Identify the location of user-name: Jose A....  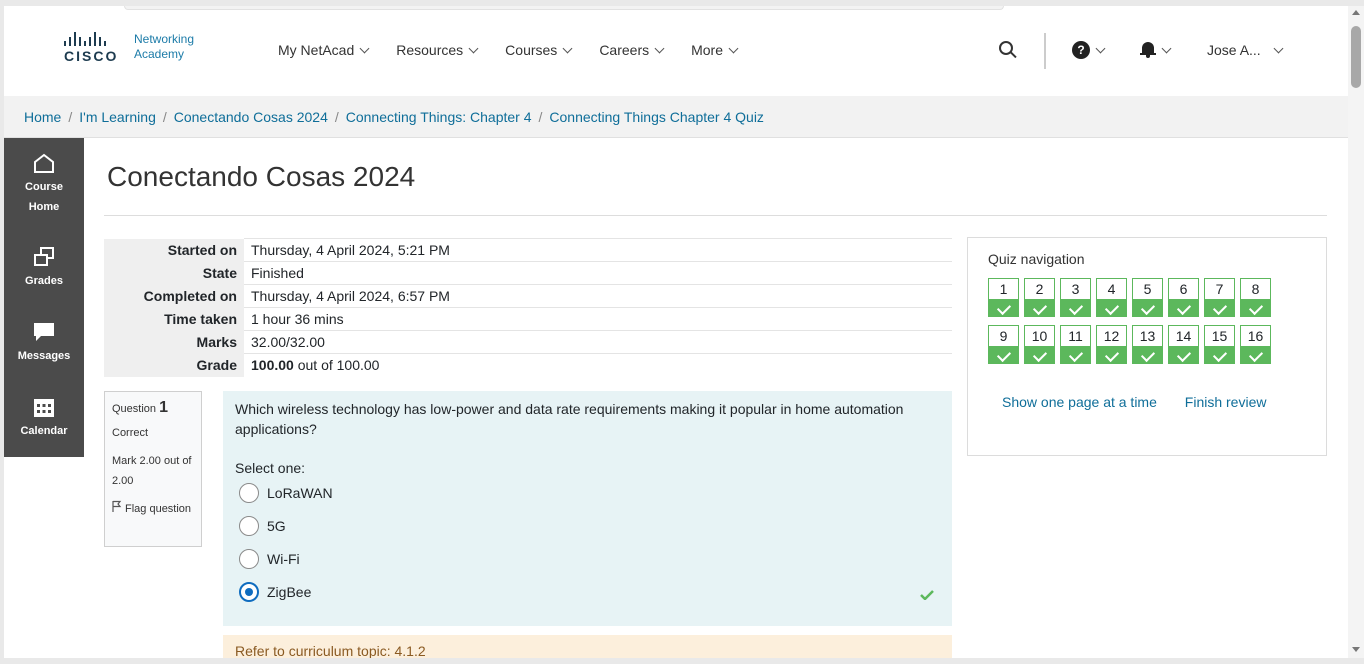
(1234, 50).